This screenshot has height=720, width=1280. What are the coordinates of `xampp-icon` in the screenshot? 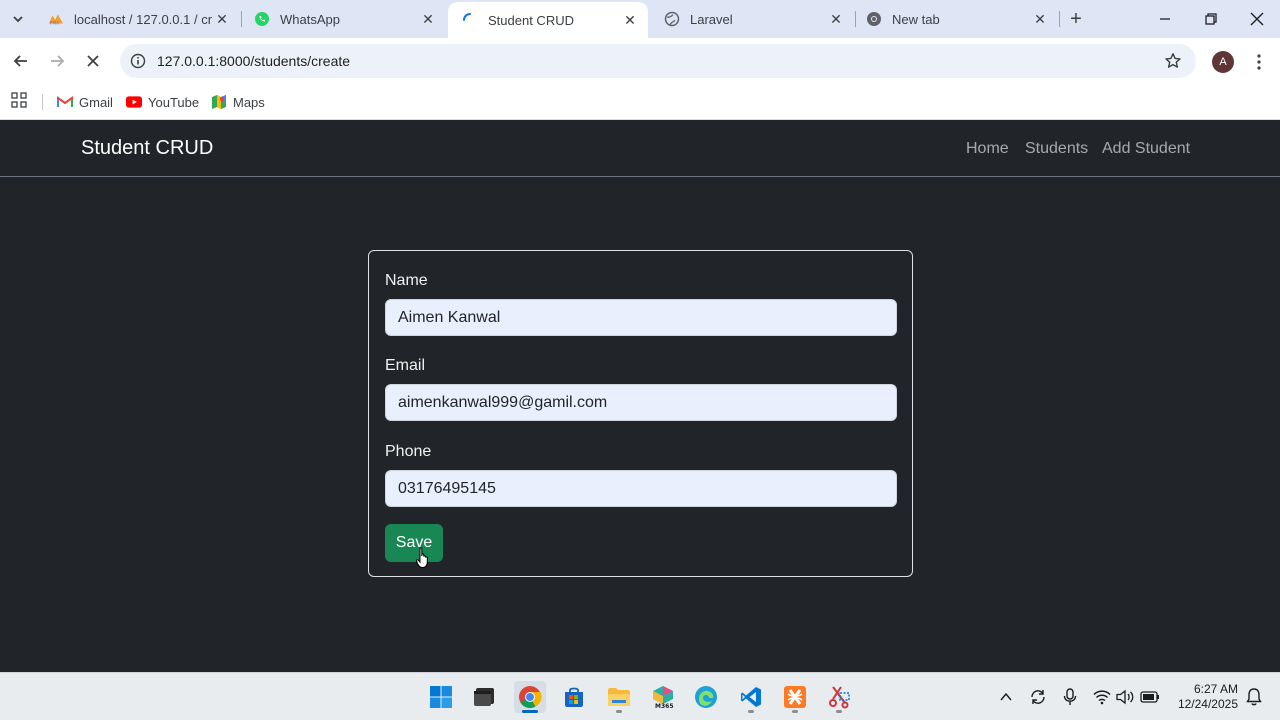 It's located at (795, 697).